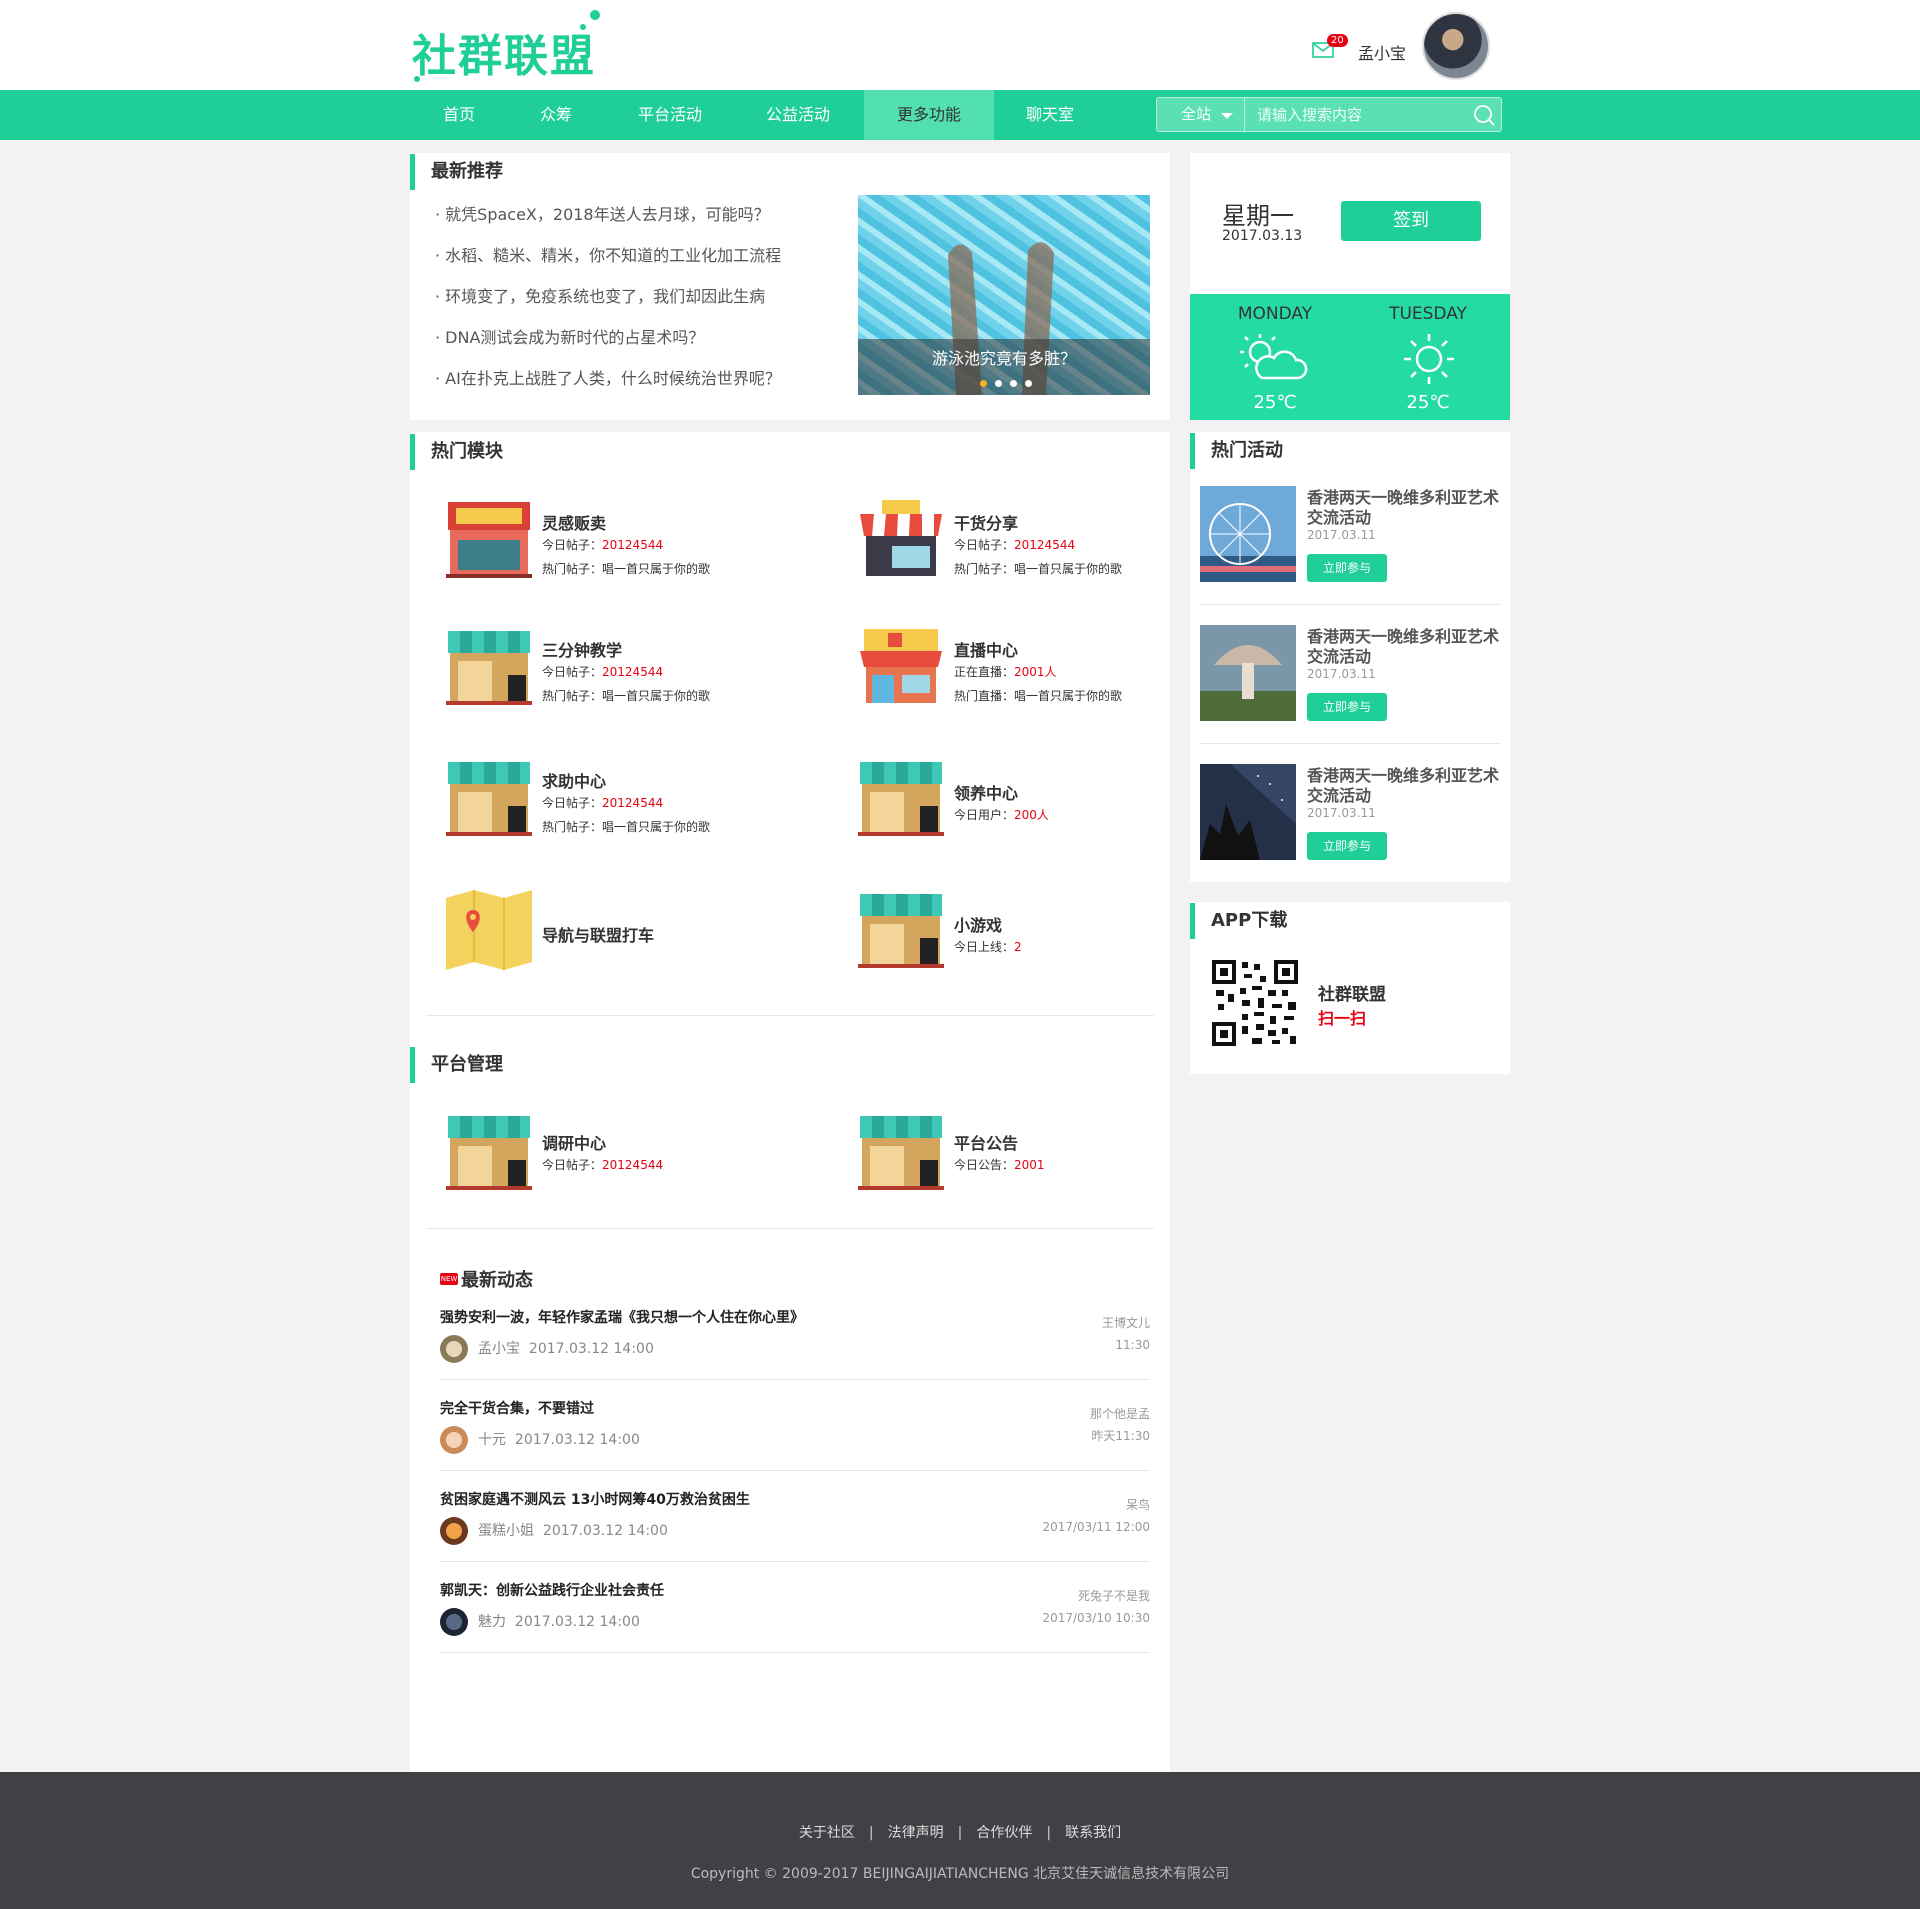 The height and width of the screenshot is (1909, 1920). Describe the element at coordinates (608, 384) in the screenshot. I see `news-item: · AI在扑克上战胜了人类，什么时候统治世界呢？` at that location.